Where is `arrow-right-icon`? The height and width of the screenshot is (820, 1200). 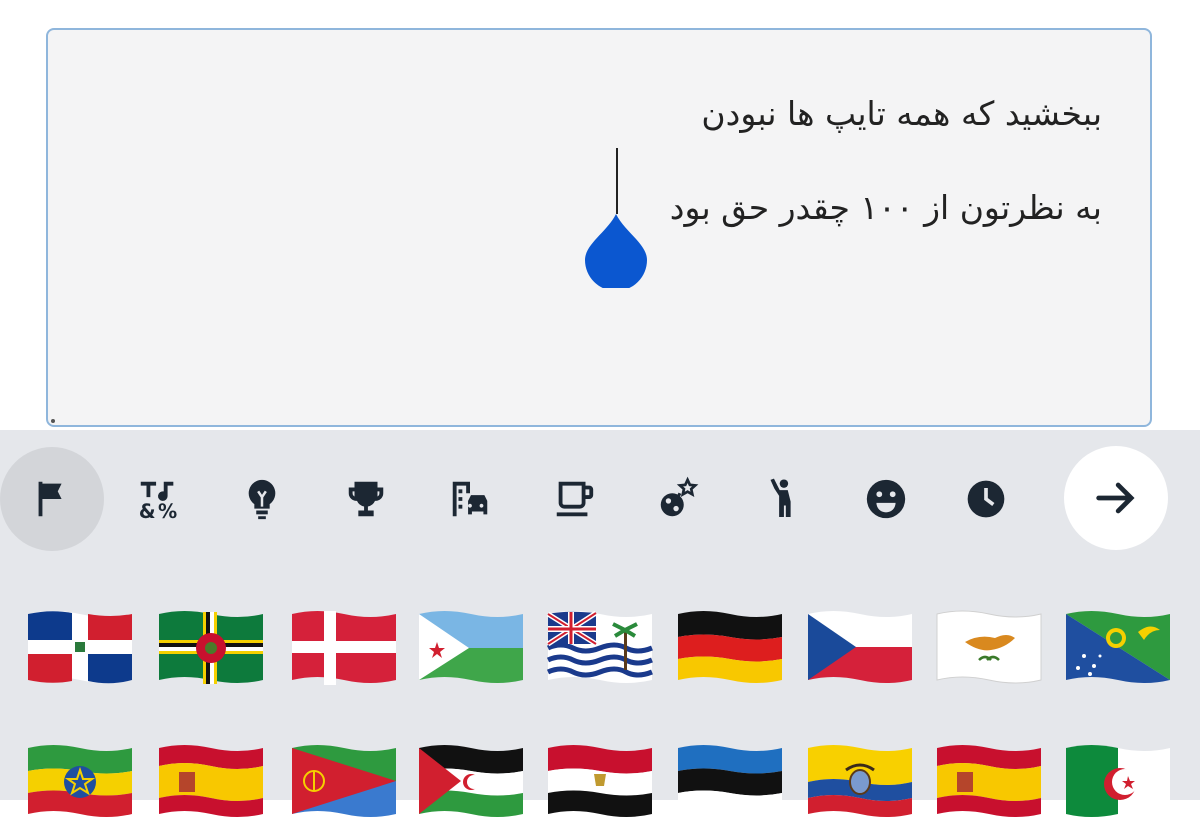
arrow-right-icon is located at coordinates (1115, 498).